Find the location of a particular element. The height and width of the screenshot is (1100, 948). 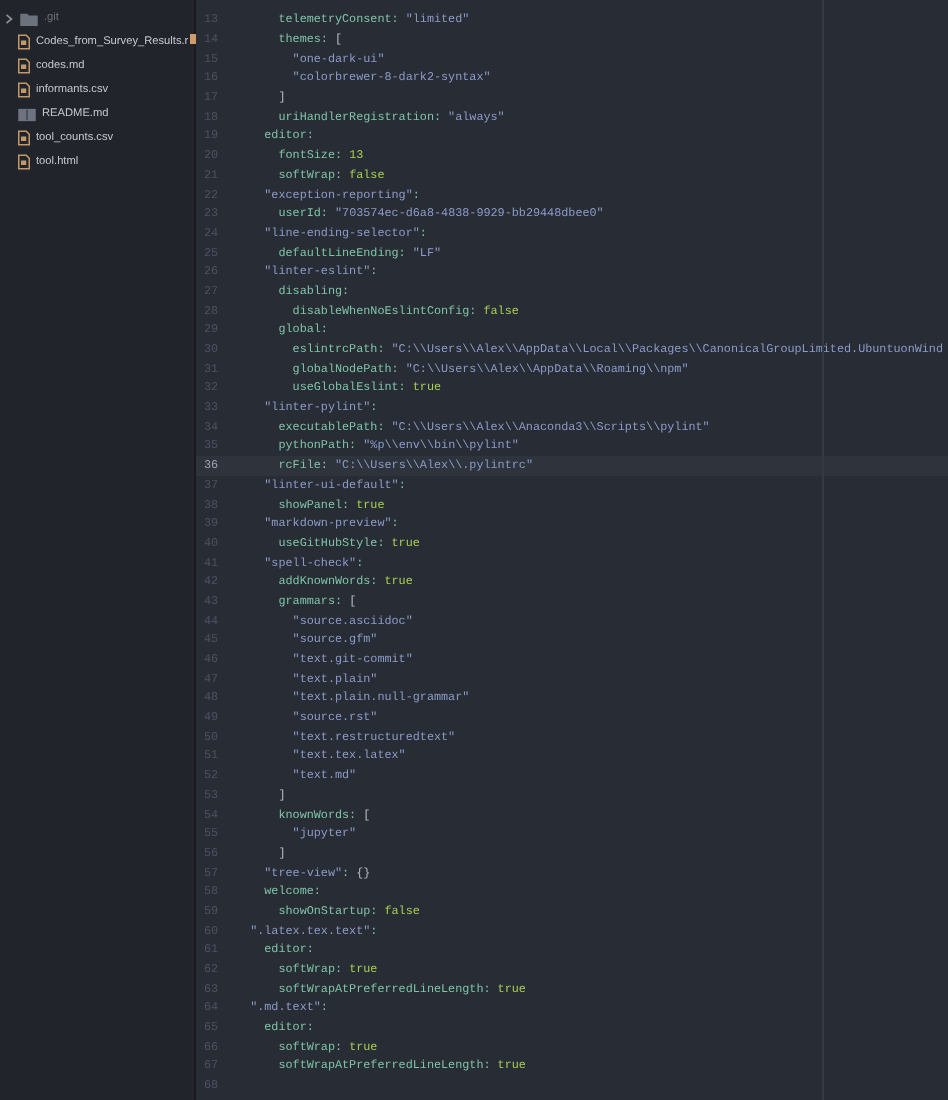

folder-icon is located at coordinates (29, 18).